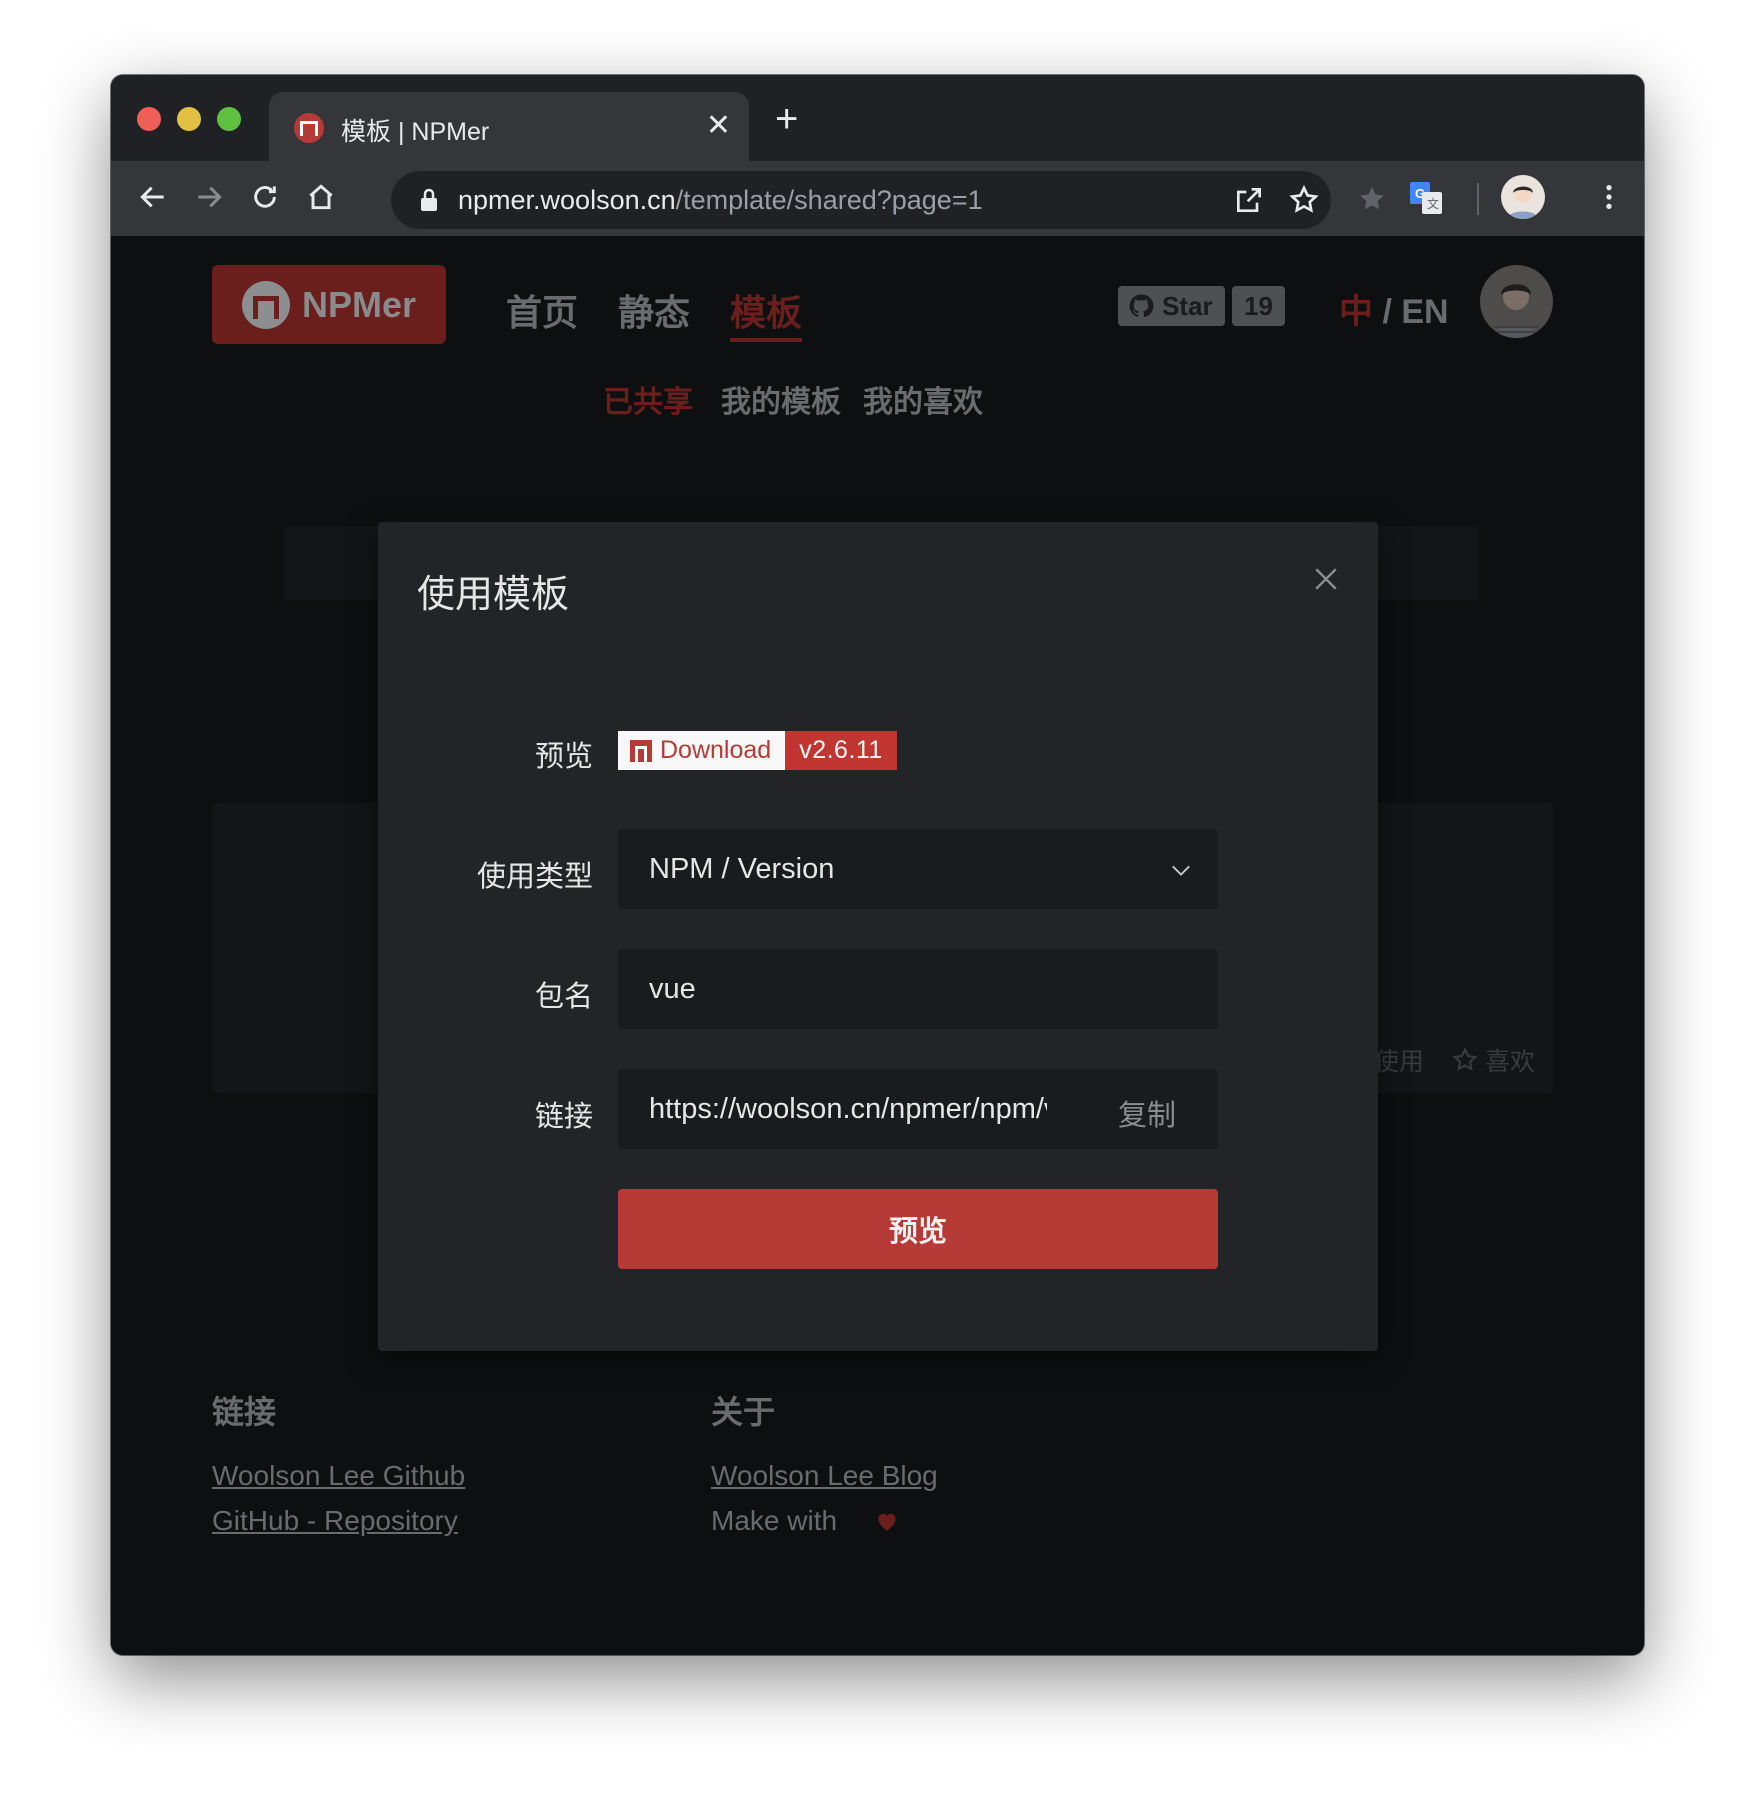  What do you see at coordinates (309, 128) in the screenshot?
I see `npmer-favicon-icon` at bounding box center [309, 128].